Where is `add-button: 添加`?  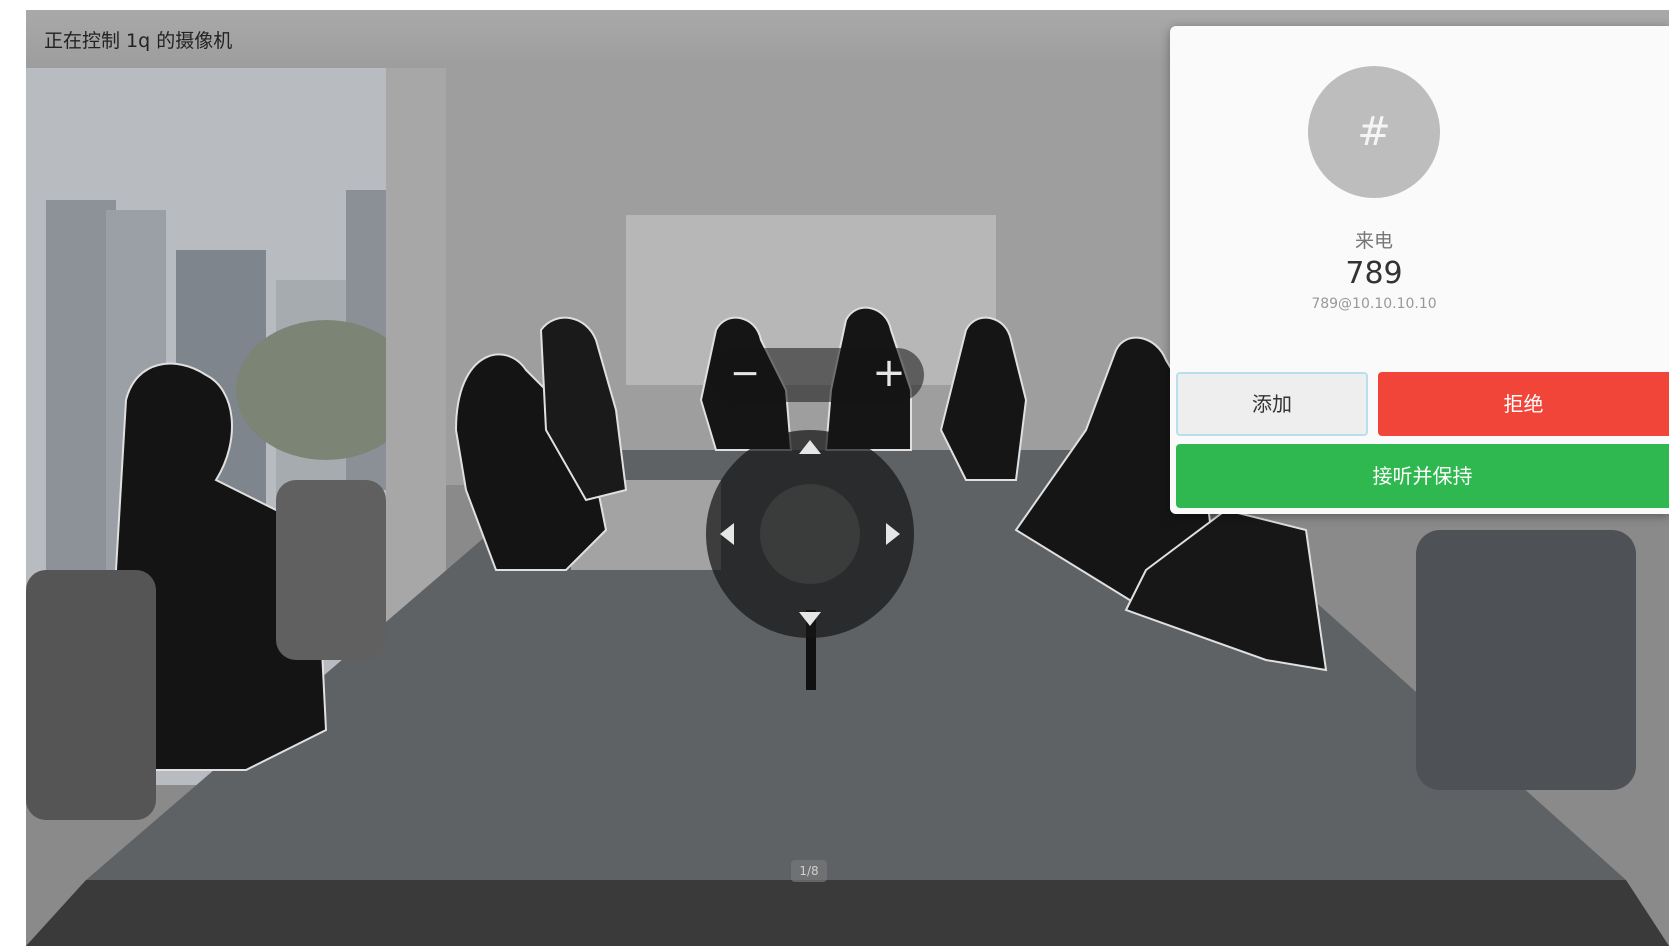
add-button: 添加 is located at coordinates (1272, 404).